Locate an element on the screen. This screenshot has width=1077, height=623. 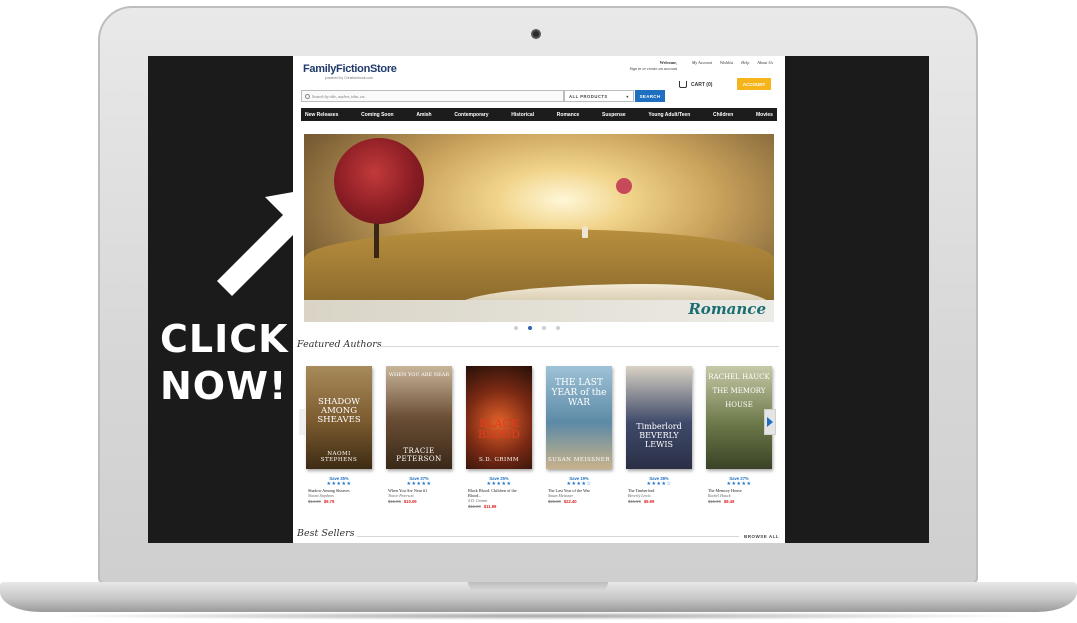
featured-authors-title: Featured Authors is located at coordinates (339, 344).